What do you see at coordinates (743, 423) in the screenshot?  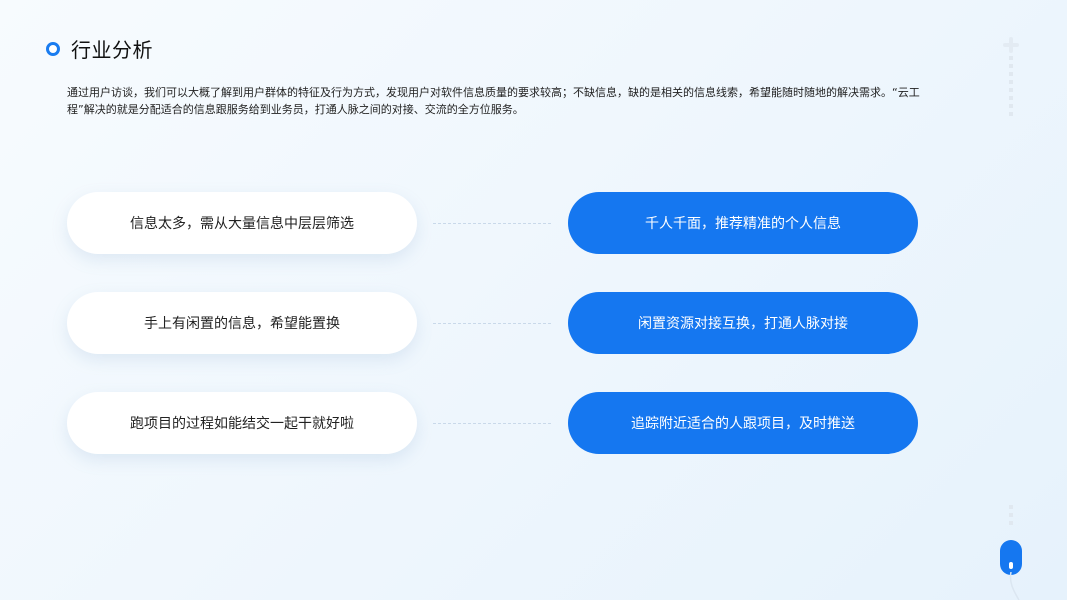 I see `solution-button-3: 追踪附近适合的人跟项目，及时推送` at bounding box center [743, 423].